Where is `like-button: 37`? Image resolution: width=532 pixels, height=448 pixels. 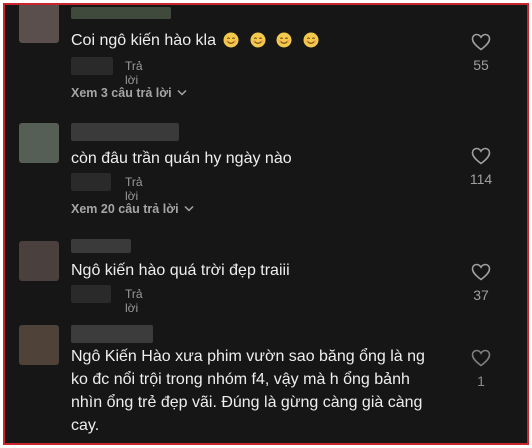
like-button: 37 is located at coordinates (481, 283).